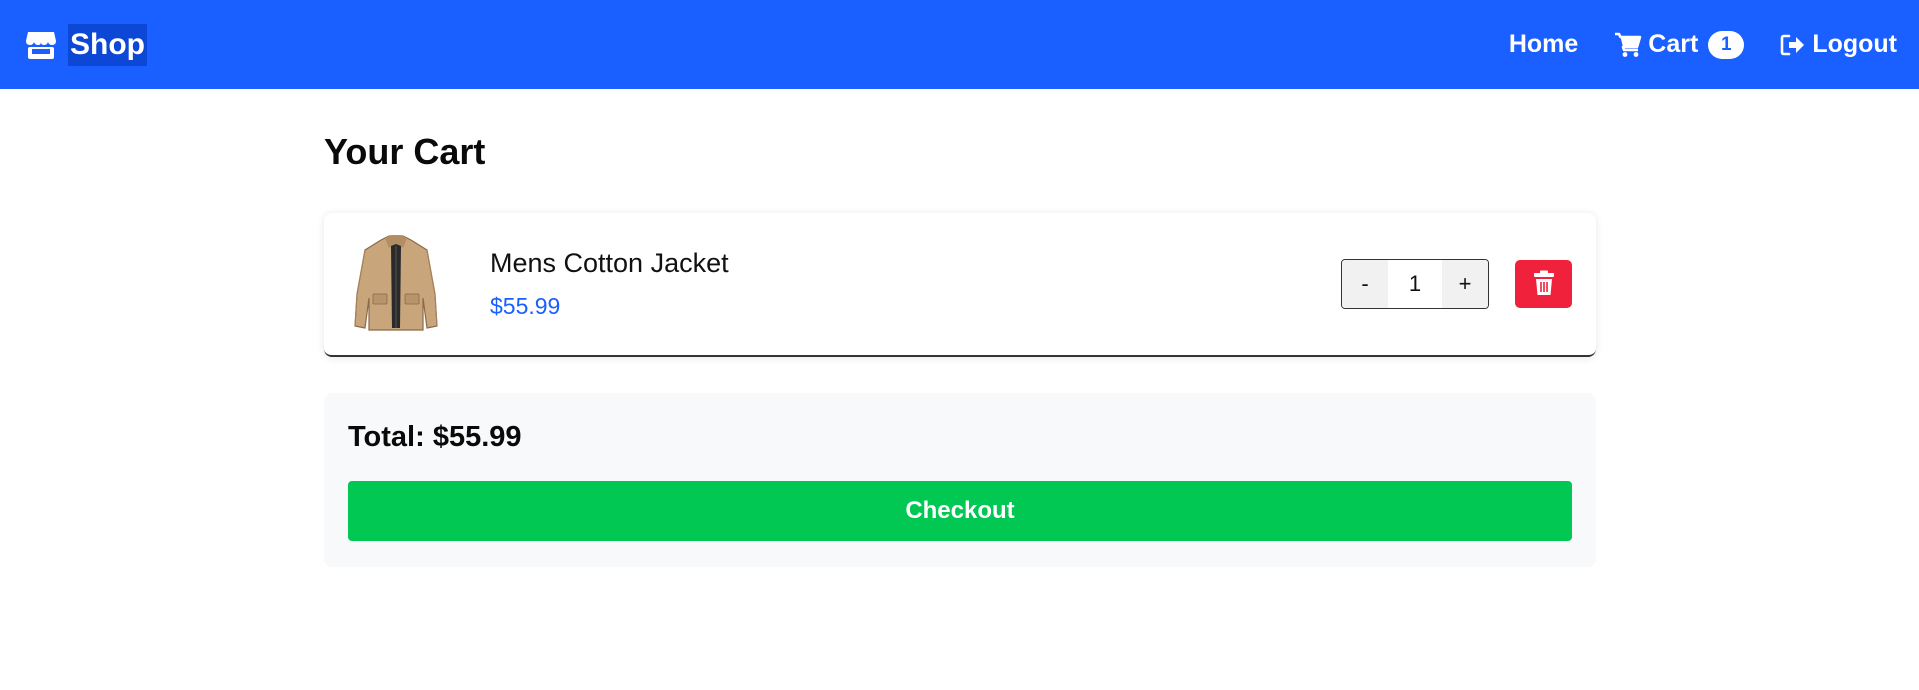 The height and width of the screenshot is (690, 1919). I want to click on item-actions: - +, so click(1456, 284).